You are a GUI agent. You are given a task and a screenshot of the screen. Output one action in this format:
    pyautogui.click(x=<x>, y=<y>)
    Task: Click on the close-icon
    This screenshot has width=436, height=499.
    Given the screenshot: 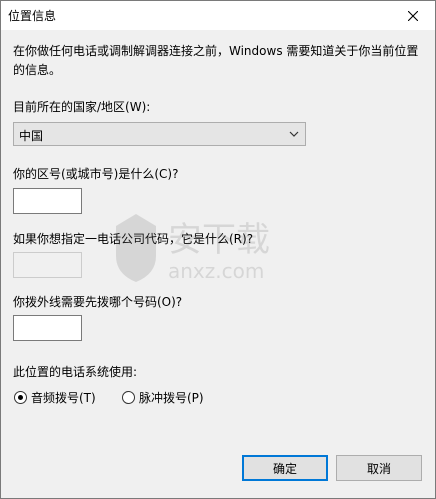 What is the action you would take?
    pyautogui.click(x=413, y=15)
    